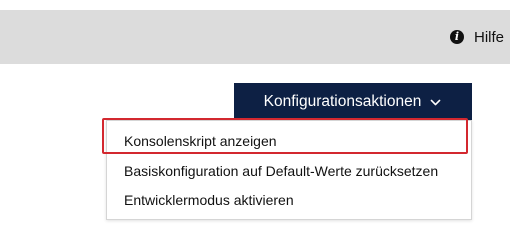  Describe the element at coordinates (456, 37) in the screenshot. I see `info-circle-icon: i` at that location.